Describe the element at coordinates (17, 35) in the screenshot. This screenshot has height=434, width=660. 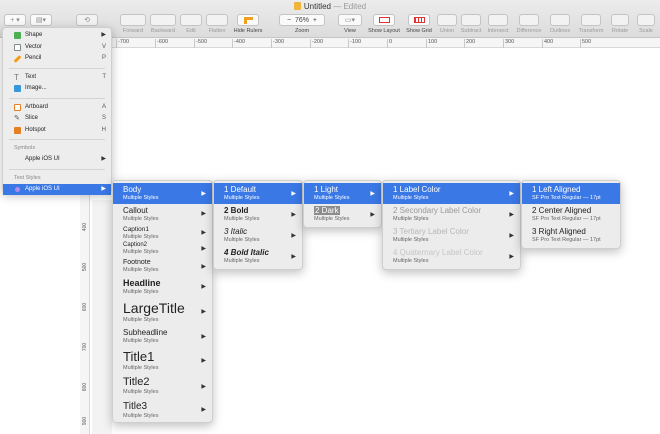
I see `shape-icon` at that location.